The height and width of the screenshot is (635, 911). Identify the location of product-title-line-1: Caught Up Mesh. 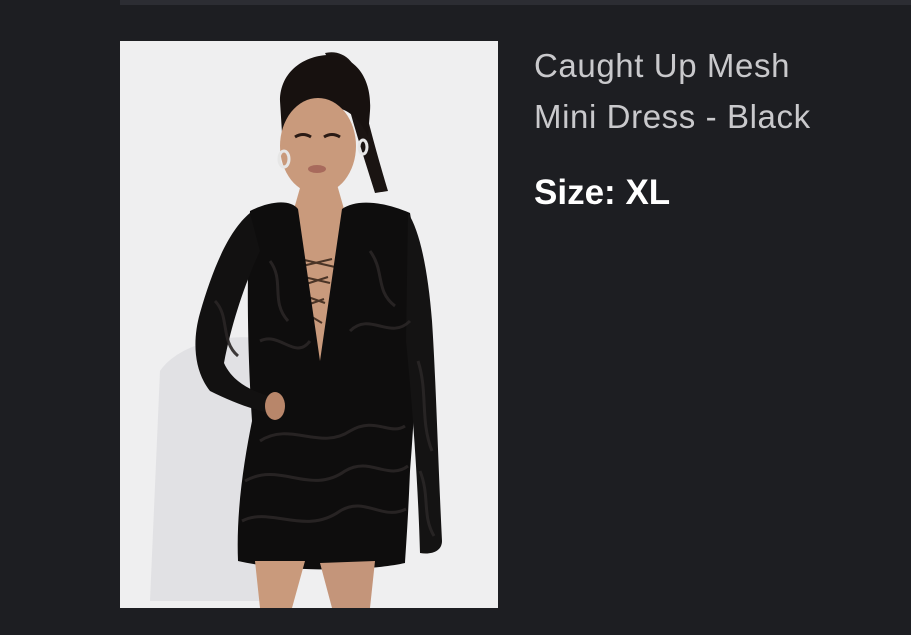
(662, 65).